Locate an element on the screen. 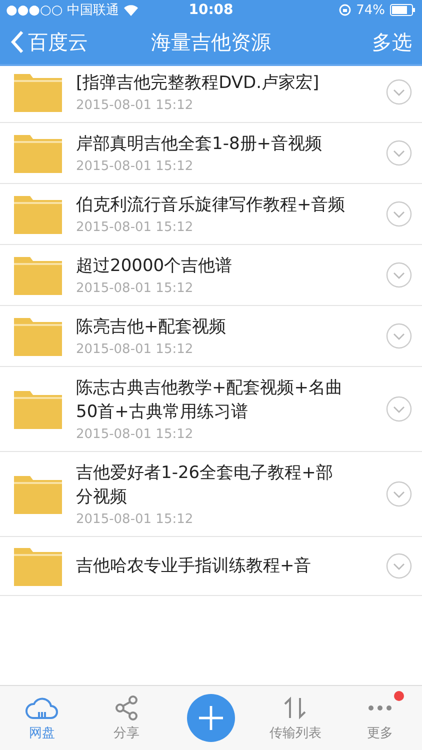 The height and width of the screenshot is (750, 422). file-name: 吉他爱好者1-26全套电子教程+部分视频 is located at coordinates (205, 485).